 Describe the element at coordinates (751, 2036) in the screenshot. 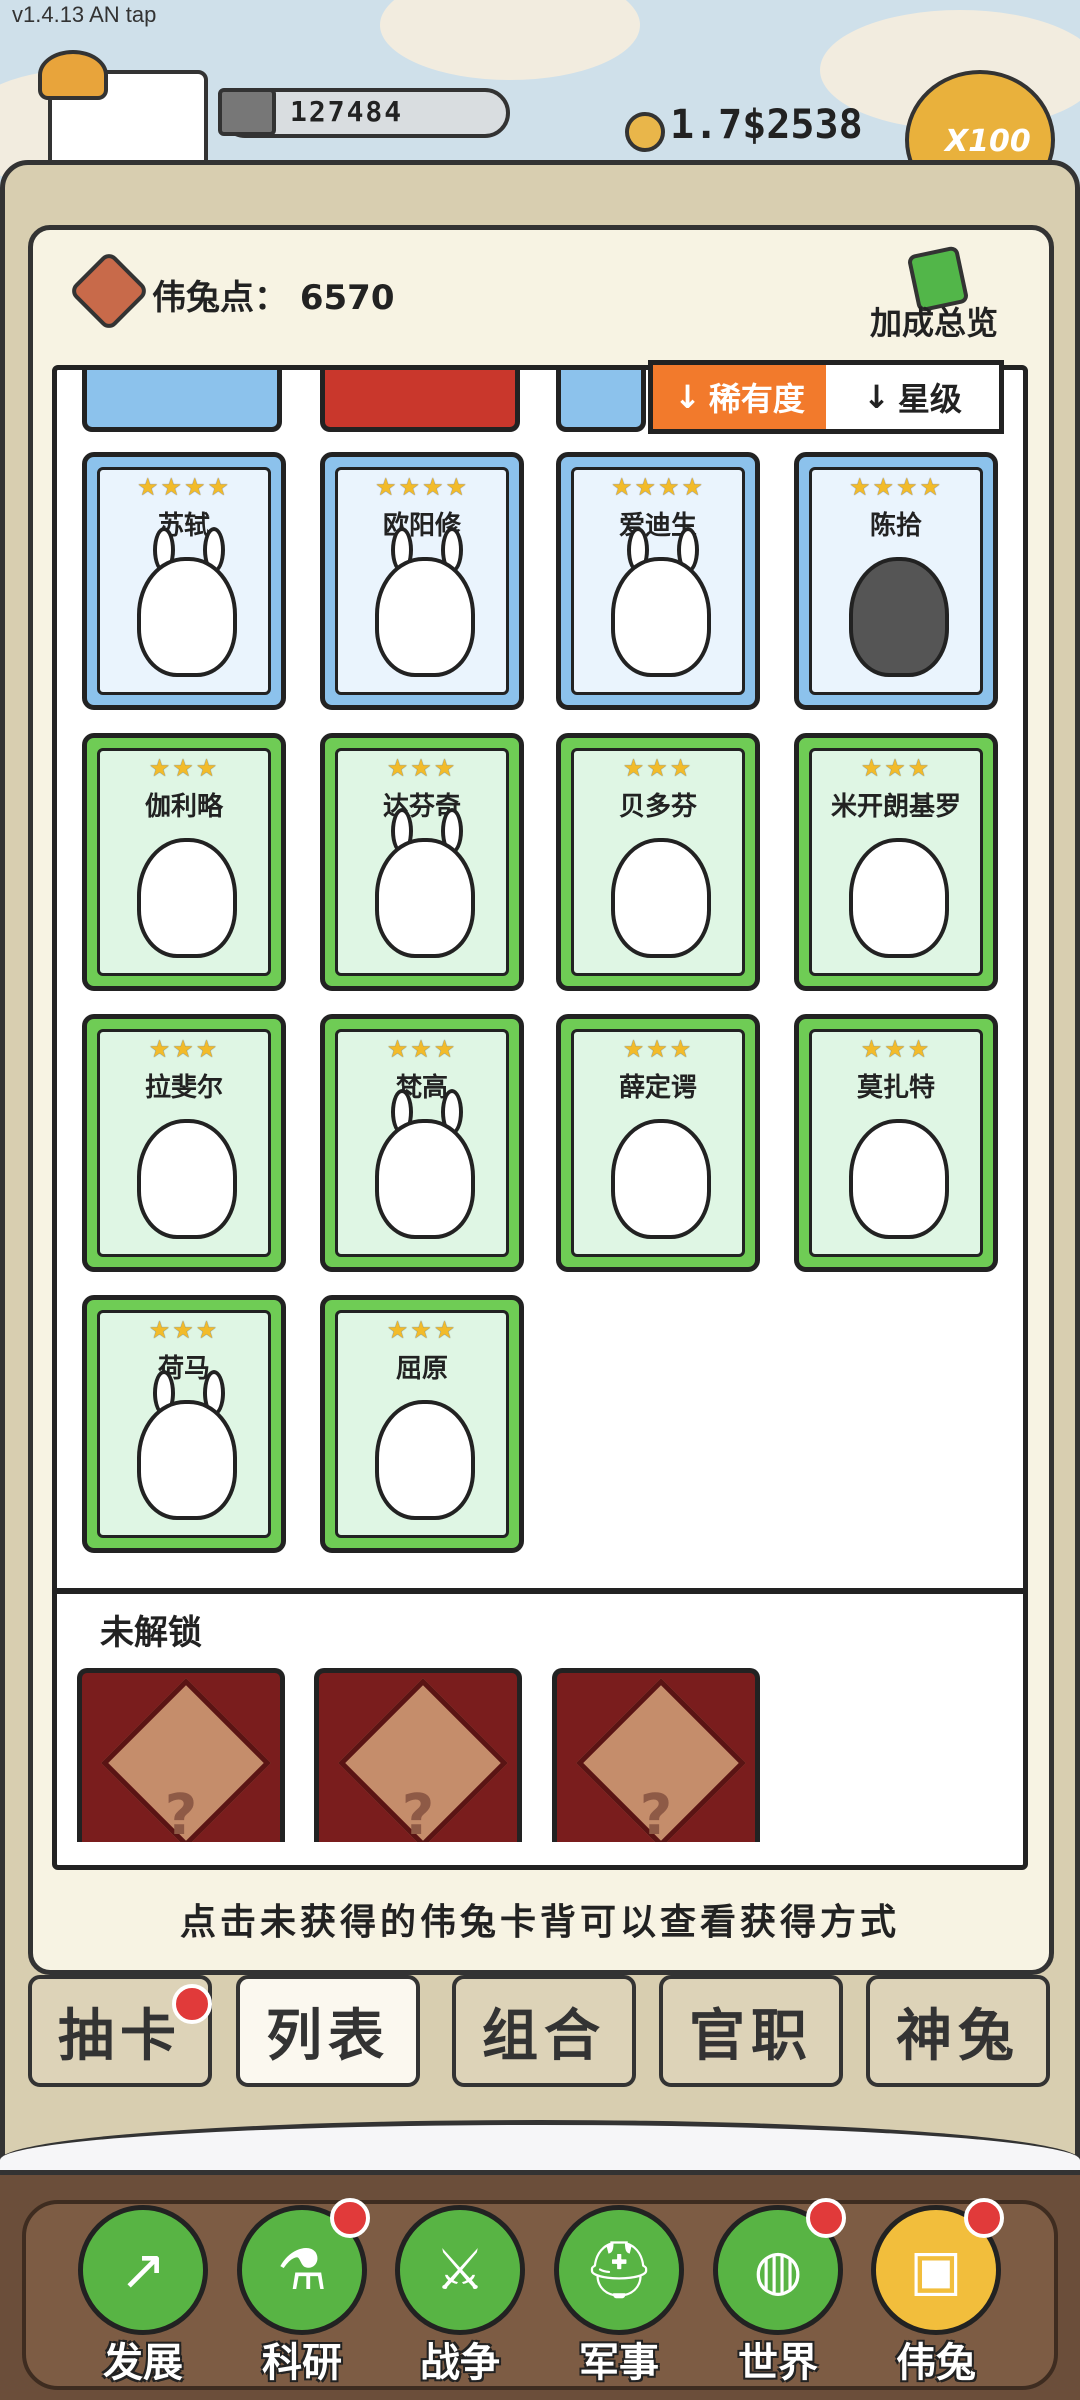

I see `tab-label: 官职` at that location.